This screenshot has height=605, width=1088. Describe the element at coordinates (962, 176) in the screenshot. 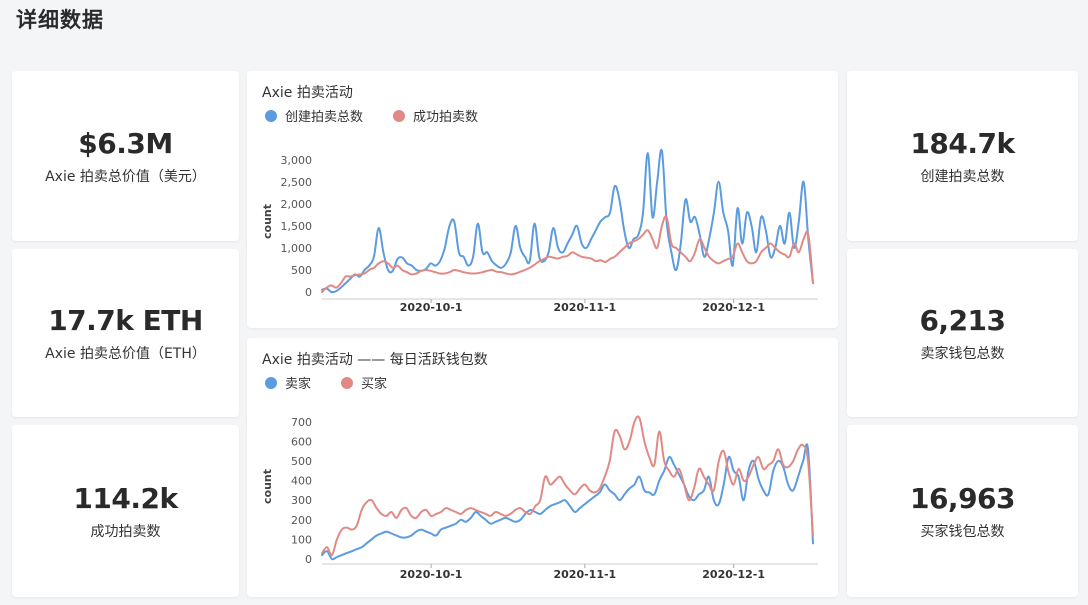

I see `stat-label: 创建拍卖总数` at that location.